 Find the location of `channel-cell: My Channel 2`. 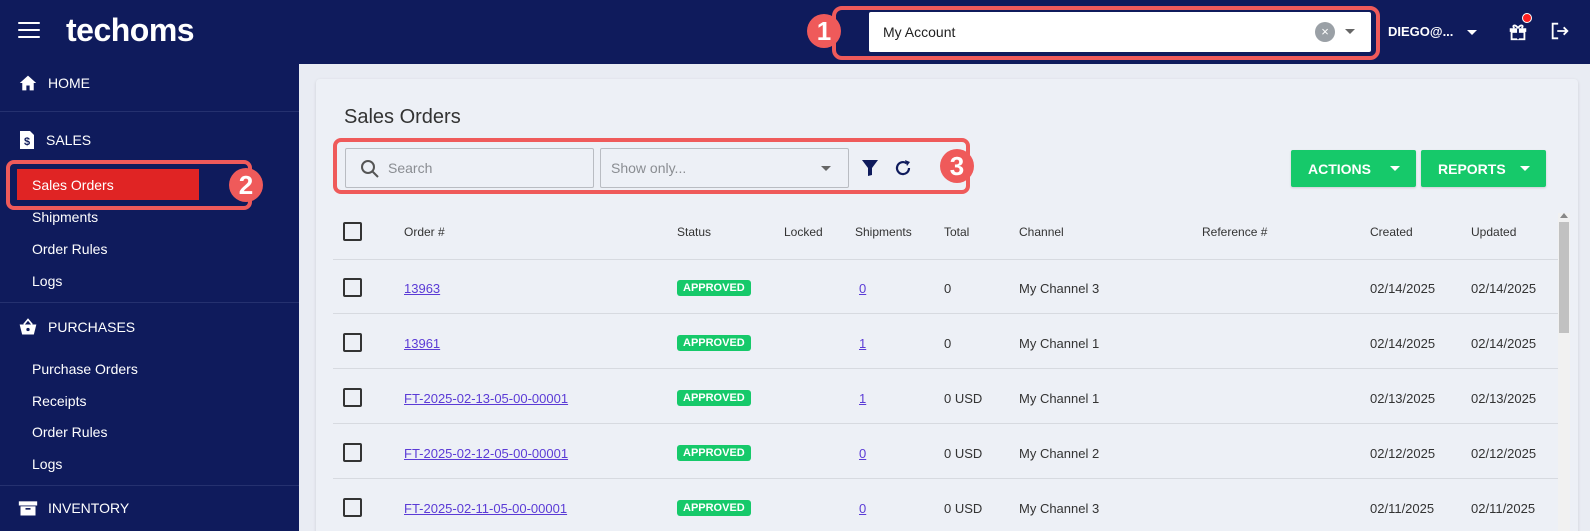

channel-cell: My Channel 2 is located at coordinates (1059, 453).